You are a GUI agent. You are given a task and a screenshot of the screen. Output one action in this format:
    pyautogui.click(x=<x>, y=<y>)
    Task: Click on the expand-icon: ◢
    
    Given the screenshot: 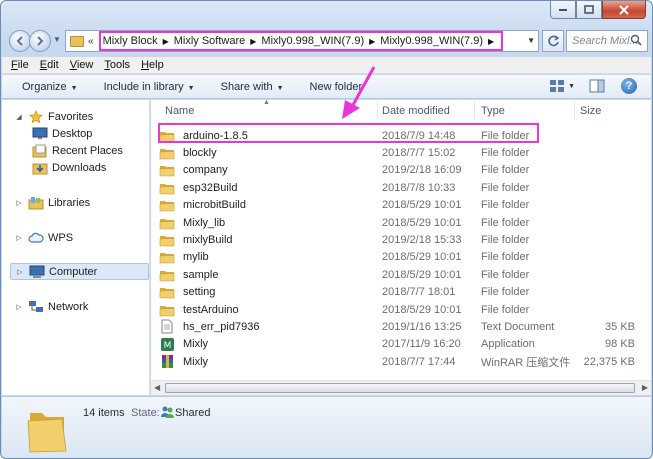 What is the action you would take?
    pyautogui.click(x=19, y=117)
    